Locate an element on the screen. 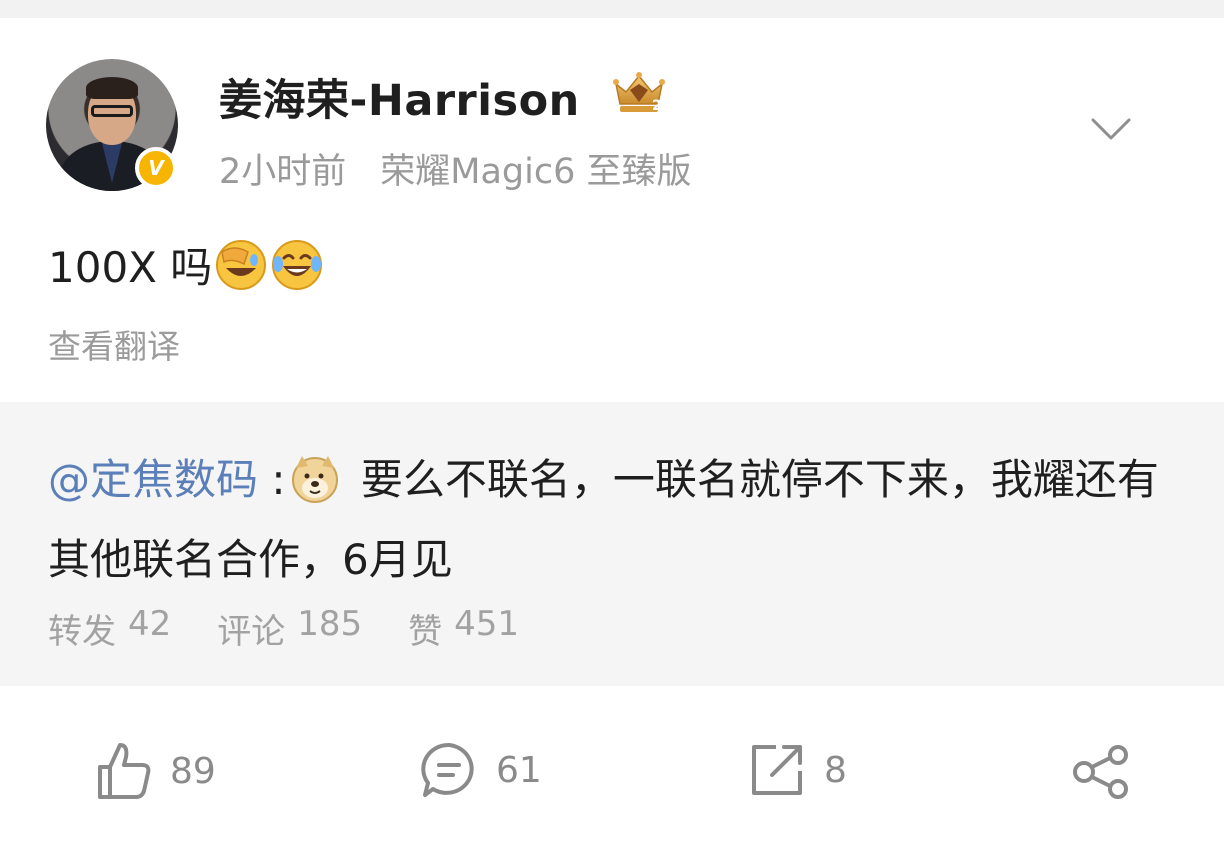 This screenshot has width=1224, height=841. crown-rank-icon: 2 is located at coordinates (639, 93).